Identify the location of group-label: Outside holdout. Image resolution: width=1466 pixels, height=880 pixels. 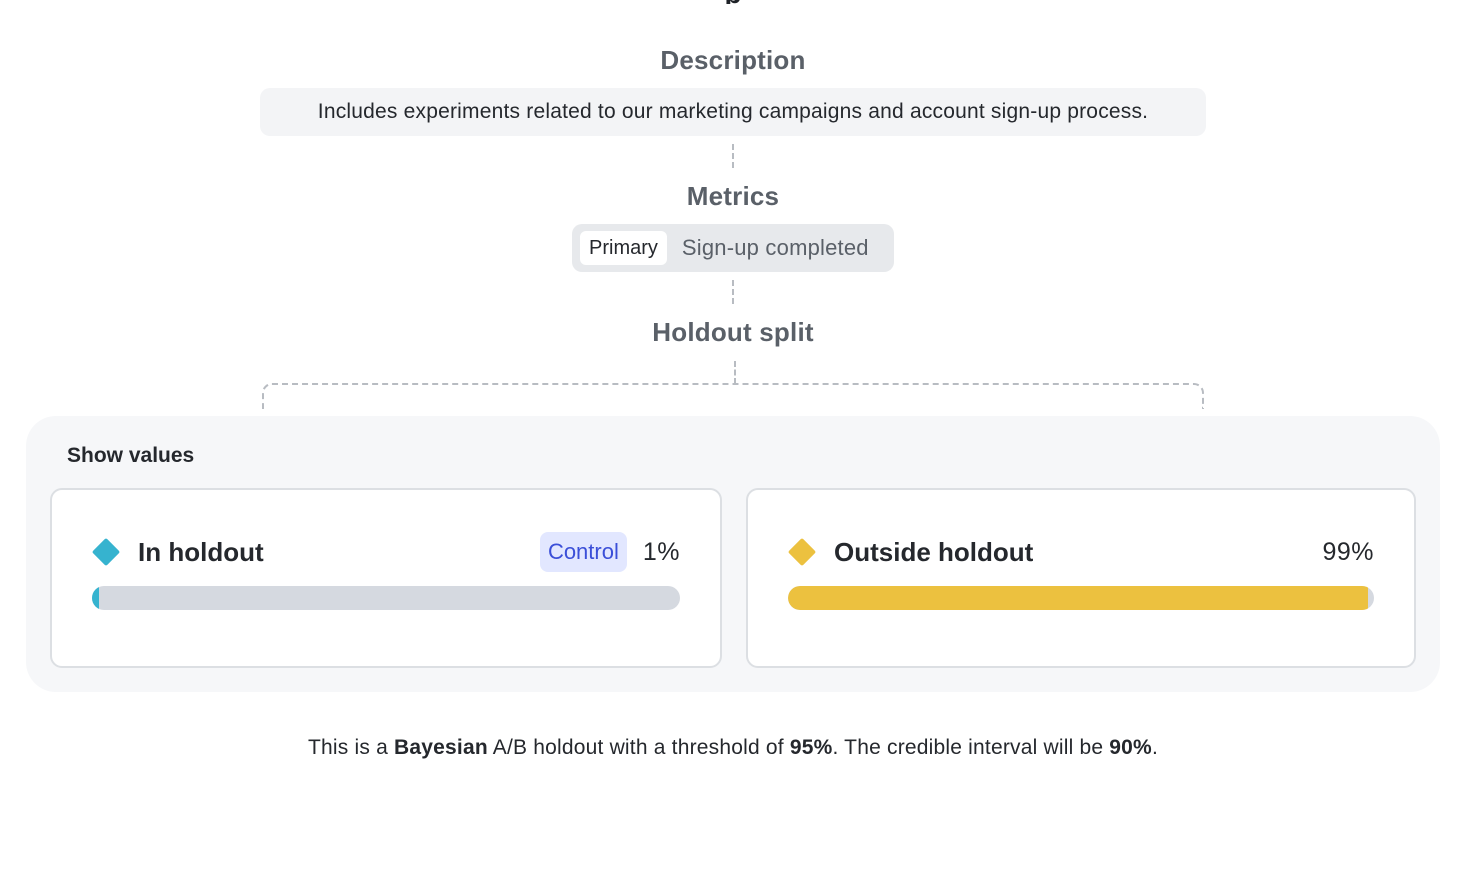
(934, 551).